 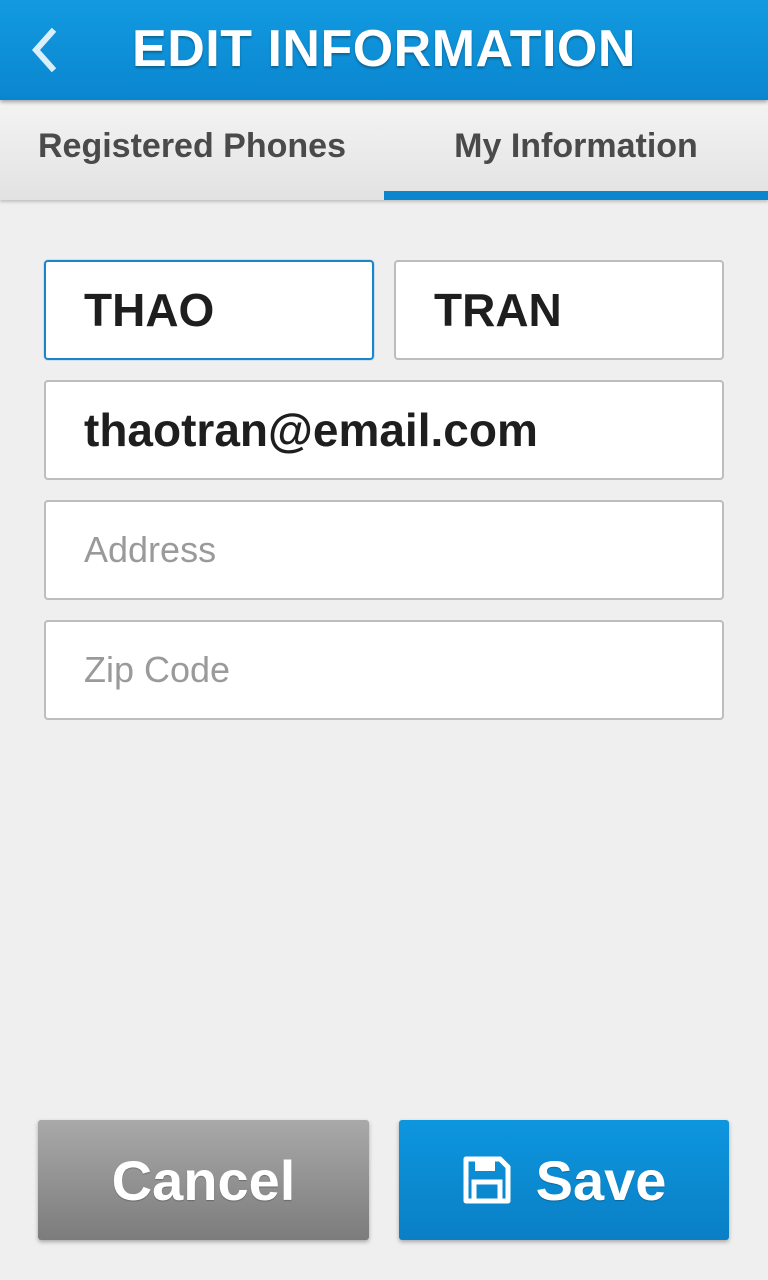 I want to click on cancel-button: Cancel, so click(x=203, y=1180).